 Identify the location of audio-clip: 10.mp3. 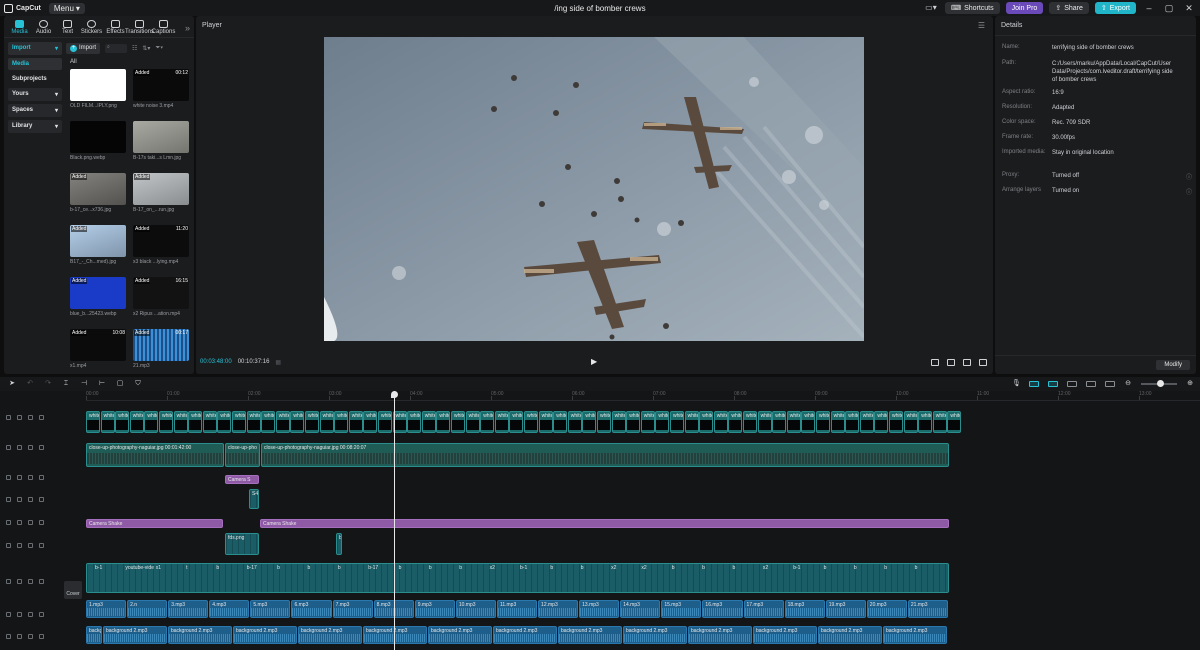
(475, 609).